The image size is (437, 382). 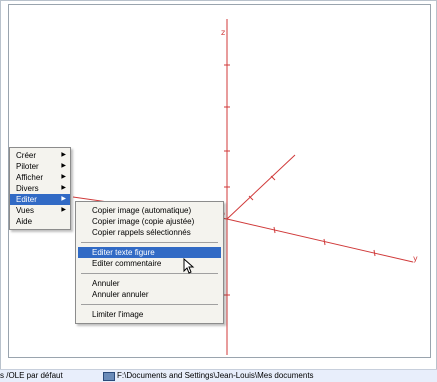 I want to click on menu-item-label: Aide, so click(x=24, y=221).